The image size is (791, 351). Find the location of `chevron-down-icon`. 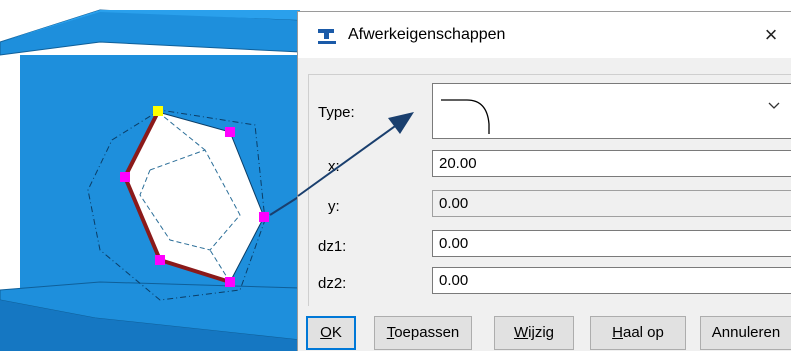

chevron-down-icon is located at coordinates (774, 105).